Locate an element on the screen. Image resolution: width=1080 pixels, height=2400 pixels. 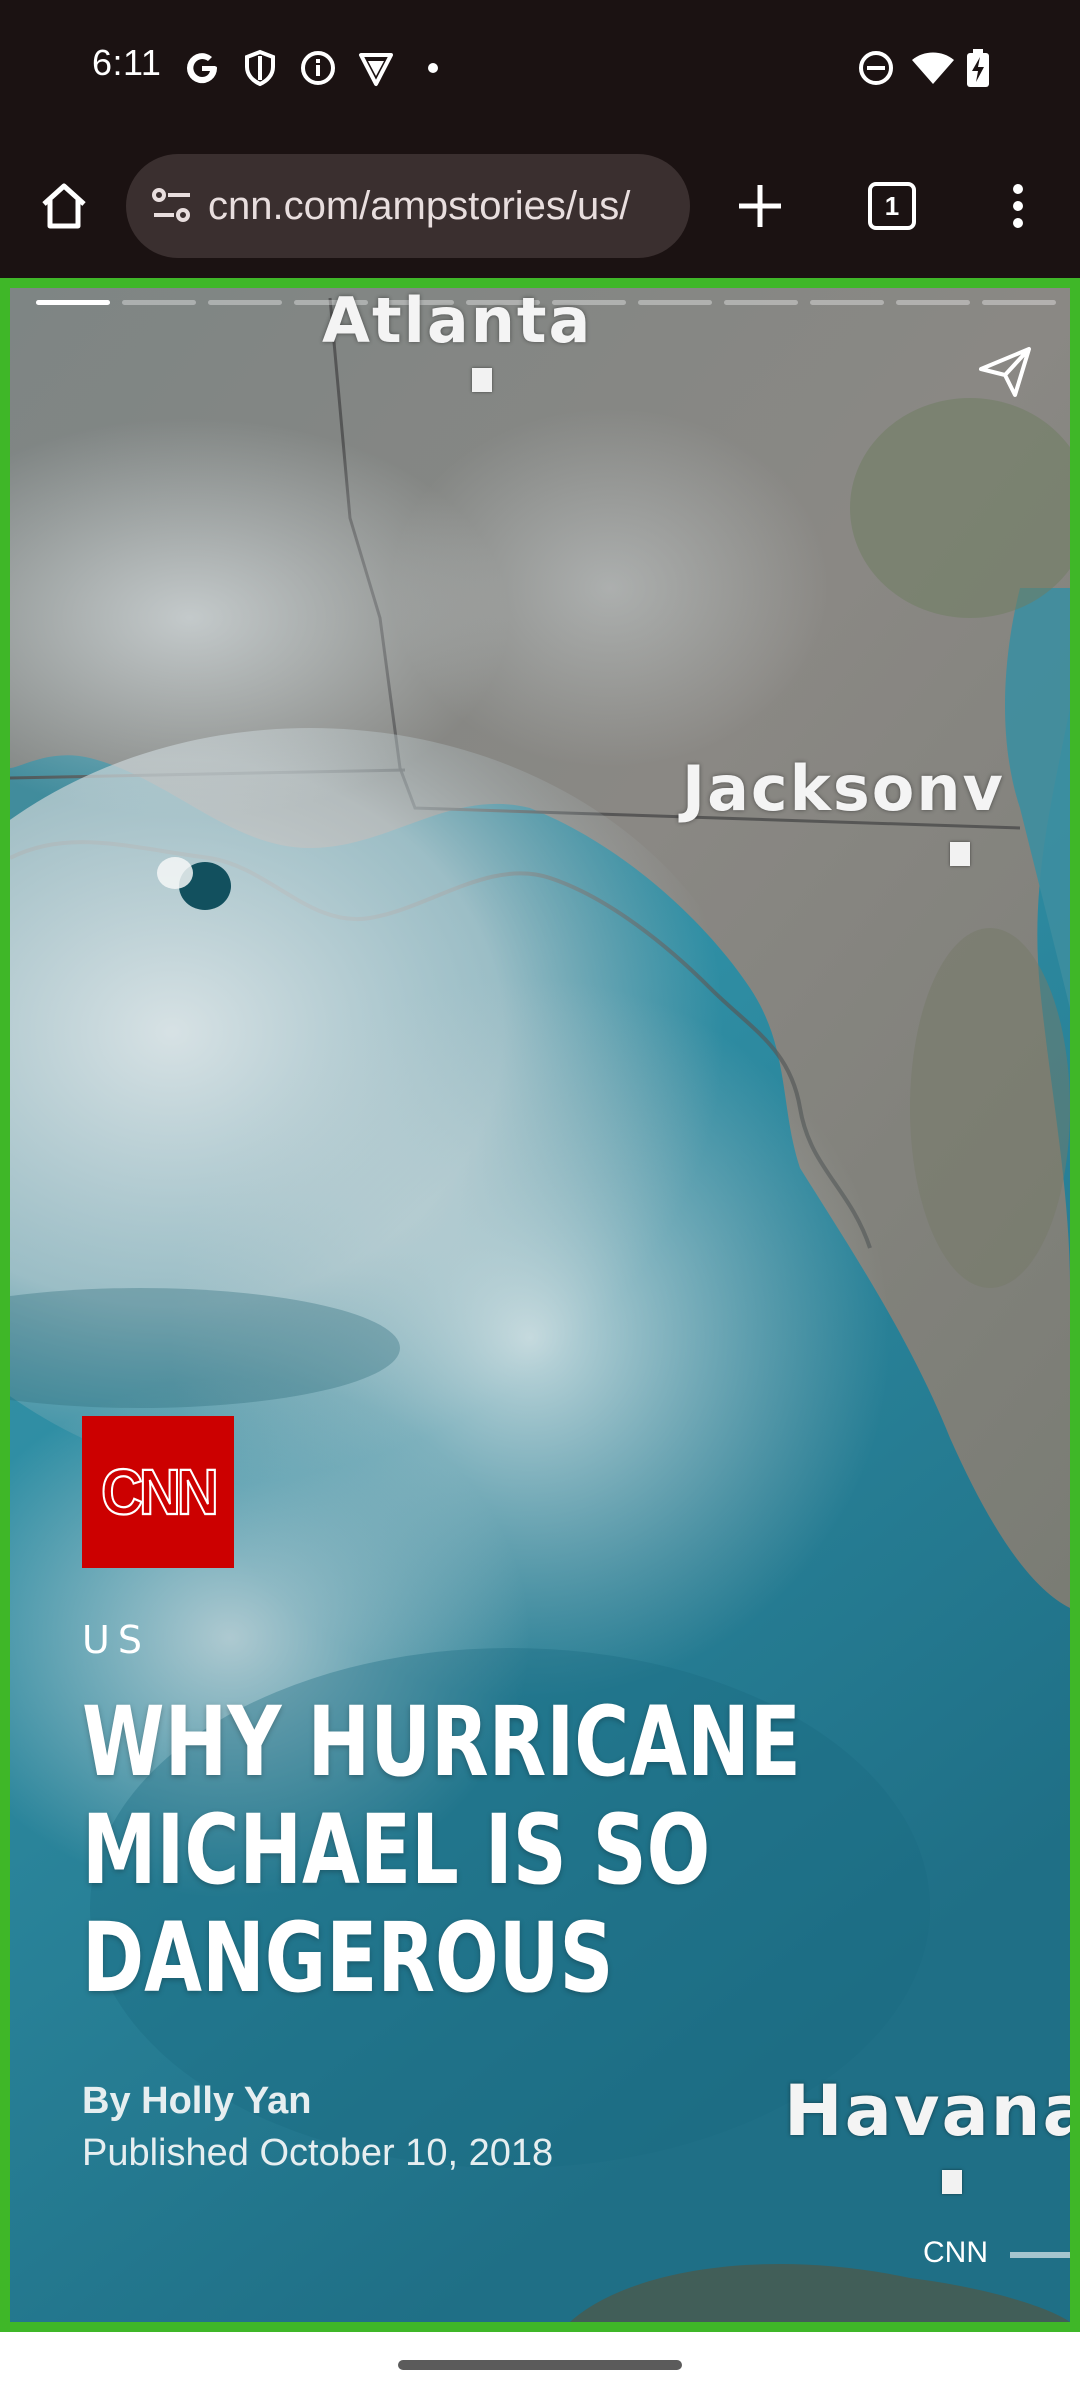
headline-line: DANGEROUS is located at coordinates (348, 1958).